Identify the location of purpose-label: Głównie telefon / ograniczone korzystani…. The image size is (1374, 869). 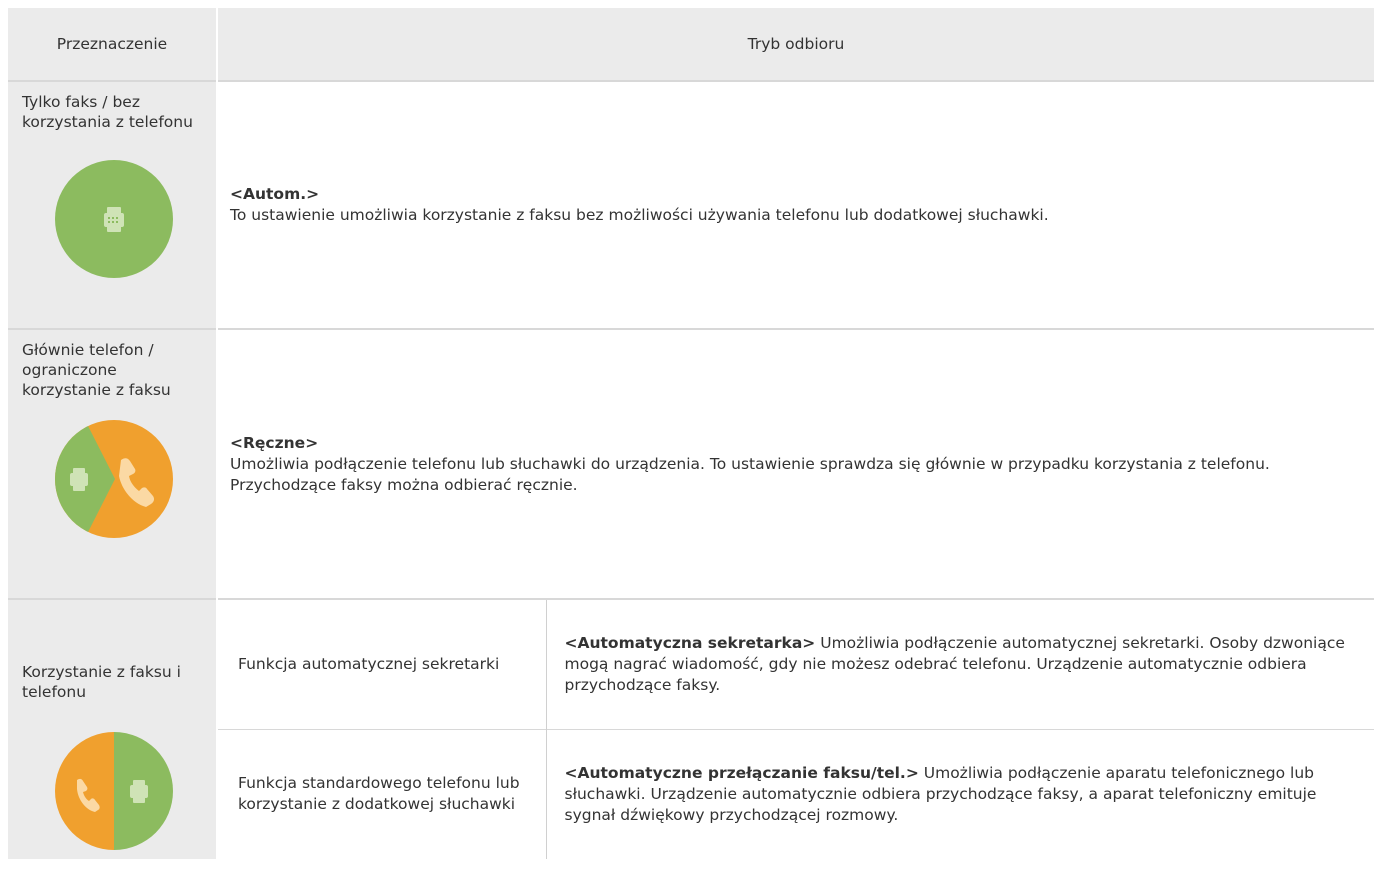
(96, 370).